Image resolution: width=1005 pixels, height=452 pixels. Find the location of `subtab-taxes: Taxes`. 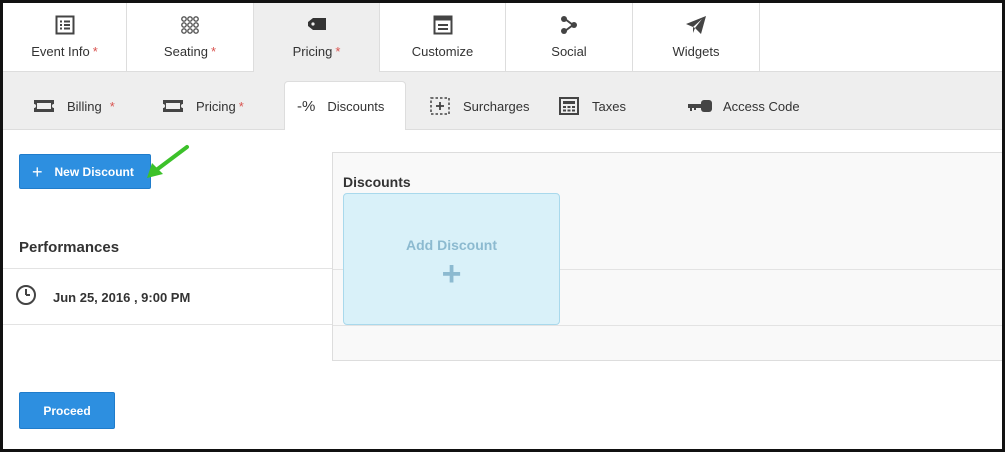

subtab-taxes: Taxes is located at coordinates (591, 106).